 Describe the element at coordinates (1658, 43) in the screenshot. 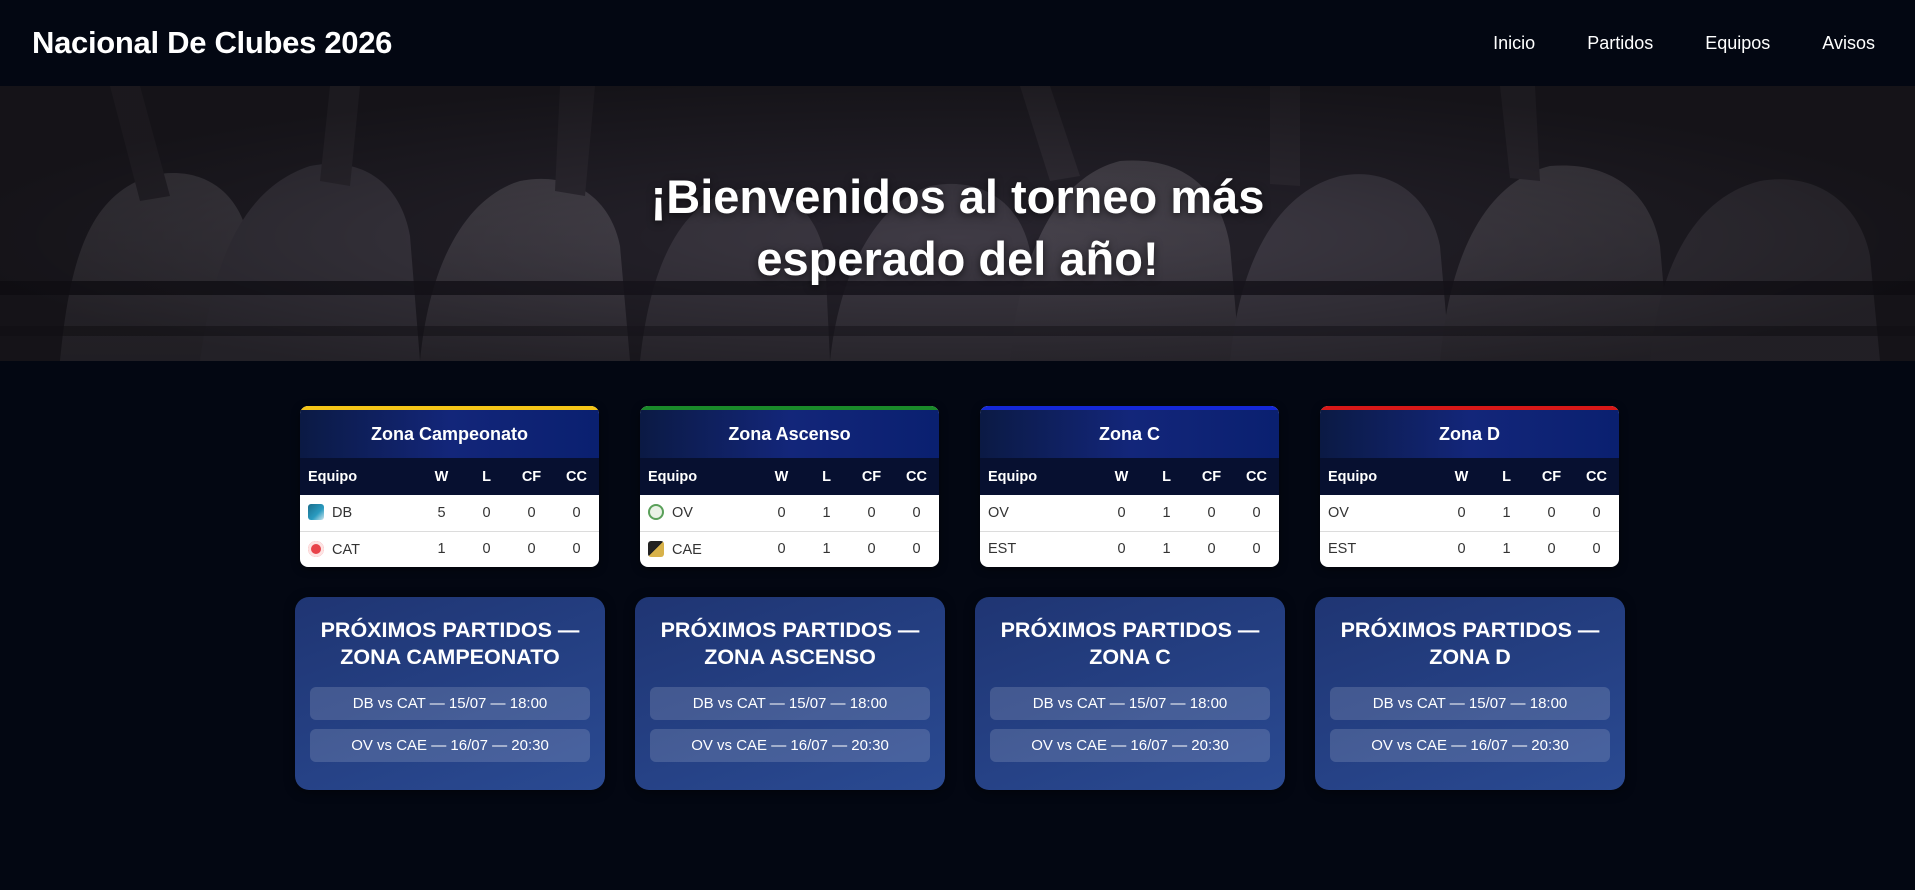

I see `main-nav: Inicio Partidos Equipos Avisos` at that location.